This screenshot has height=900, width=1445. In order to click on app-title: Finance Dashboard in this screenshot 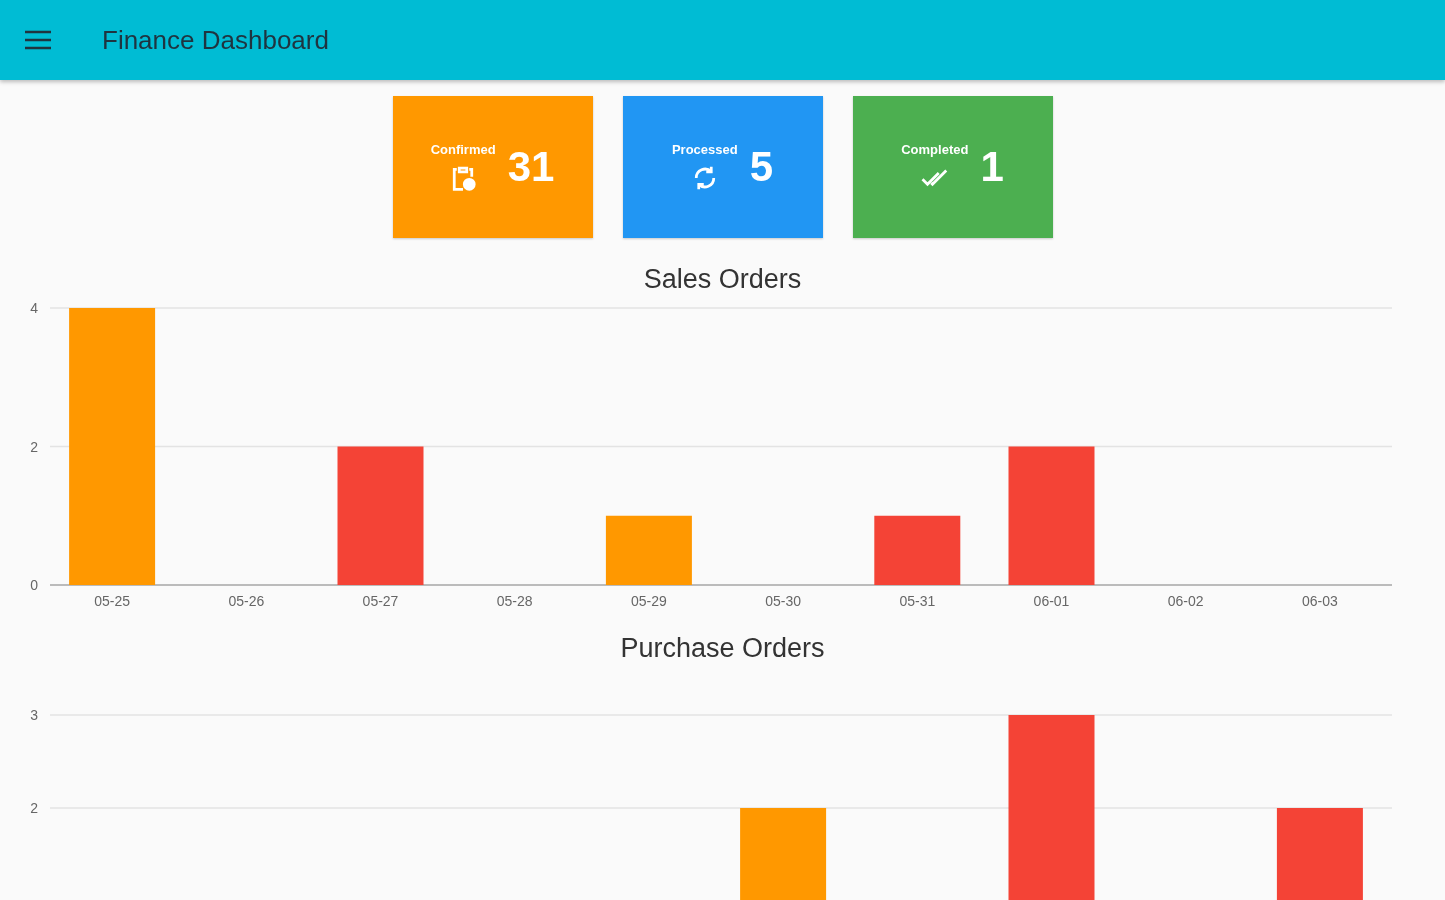, I will do `click(215, 40)`.